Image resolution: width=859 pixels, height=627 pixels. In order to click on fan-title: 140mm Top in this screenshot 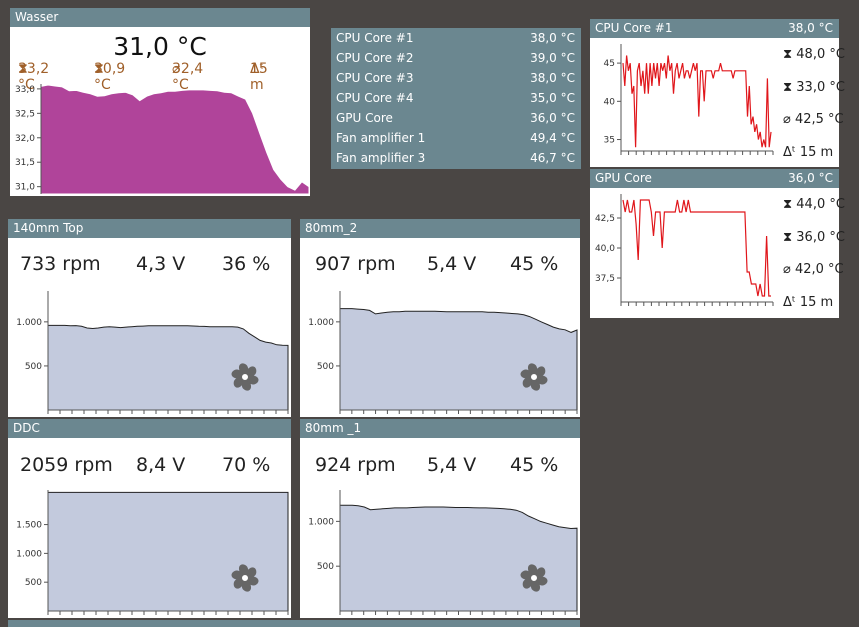, I will do `click(48, 228)`.